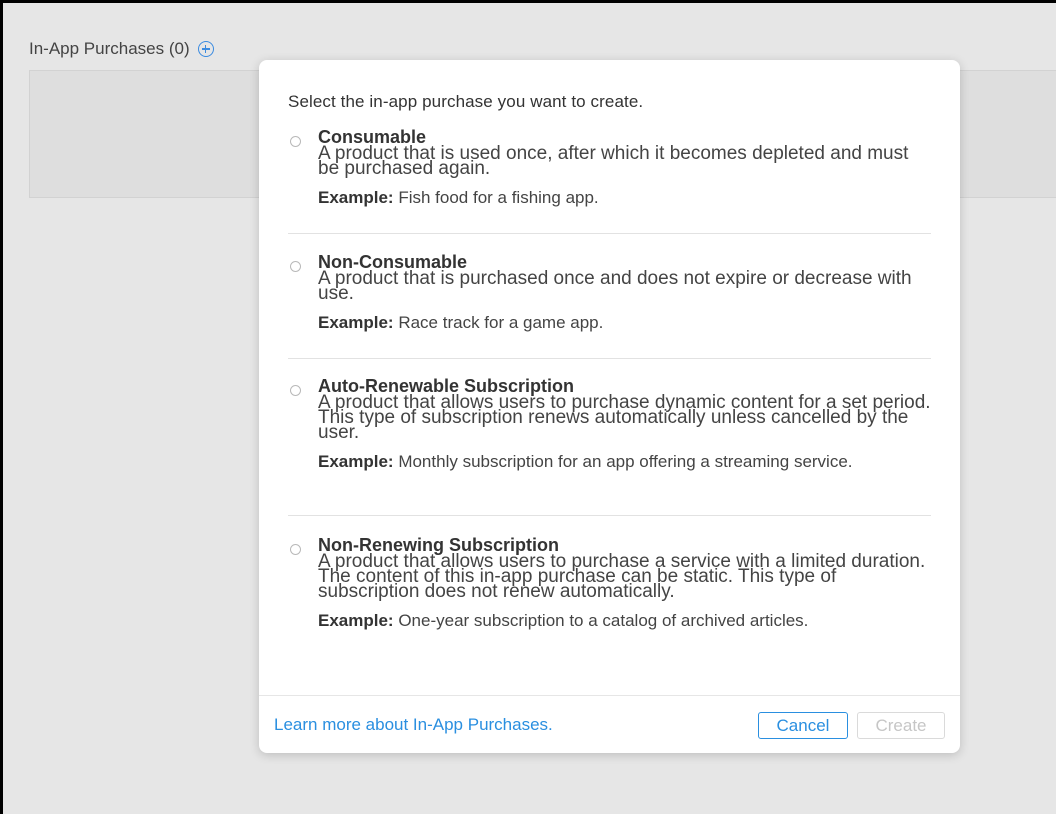 This screenshot has height=814, width=1056. What do you see at coordinates (205, 49) in the screenshot?
I see `add-circle-icon` at bounding box center [205, 49].